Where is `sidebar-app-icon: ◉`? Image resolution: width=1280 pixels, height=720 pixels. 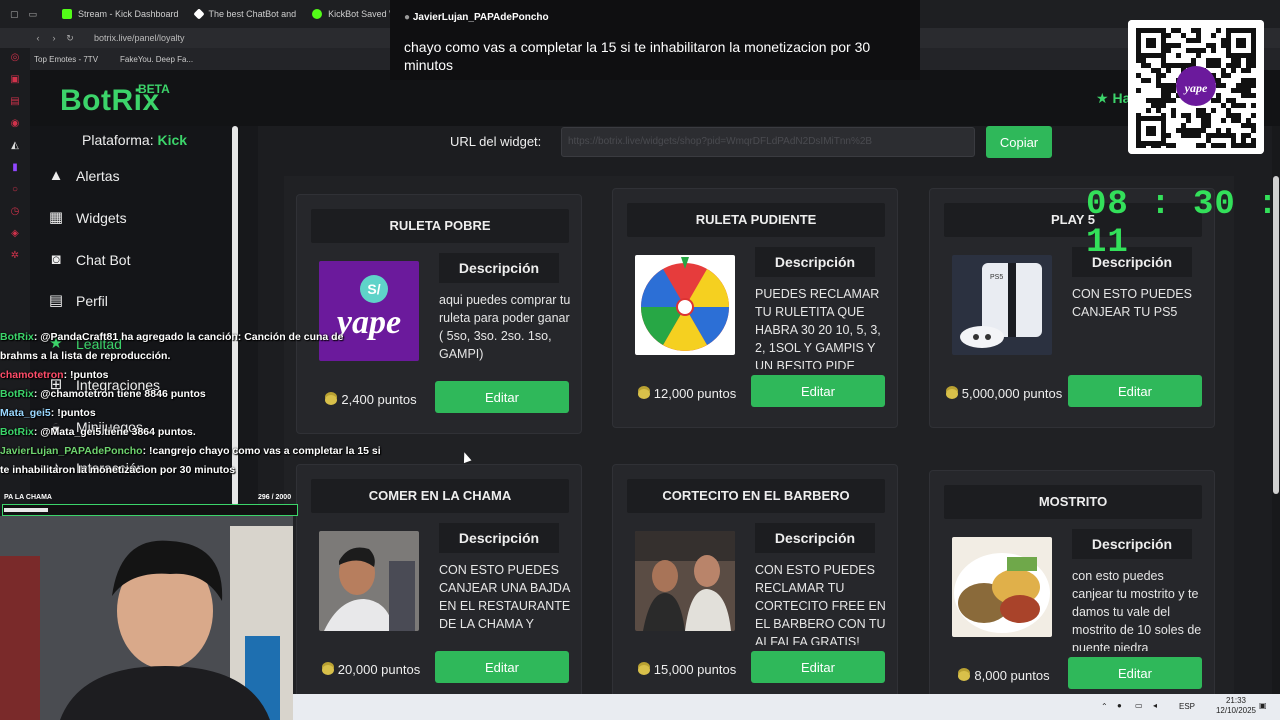 sidebar-app-icon: ◉ is located at coordinates (15, 124).